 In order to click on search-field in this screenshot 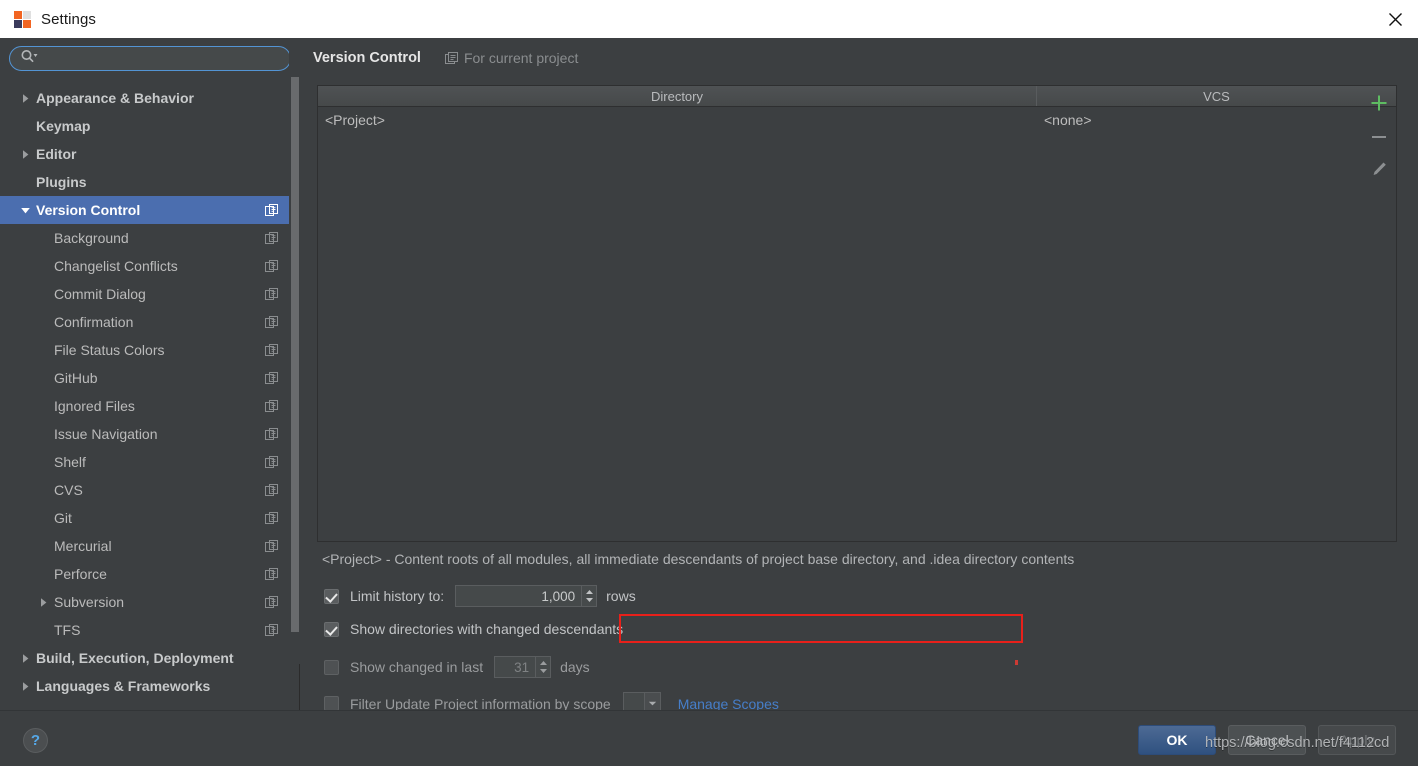, I will do `click(150, 58)`.